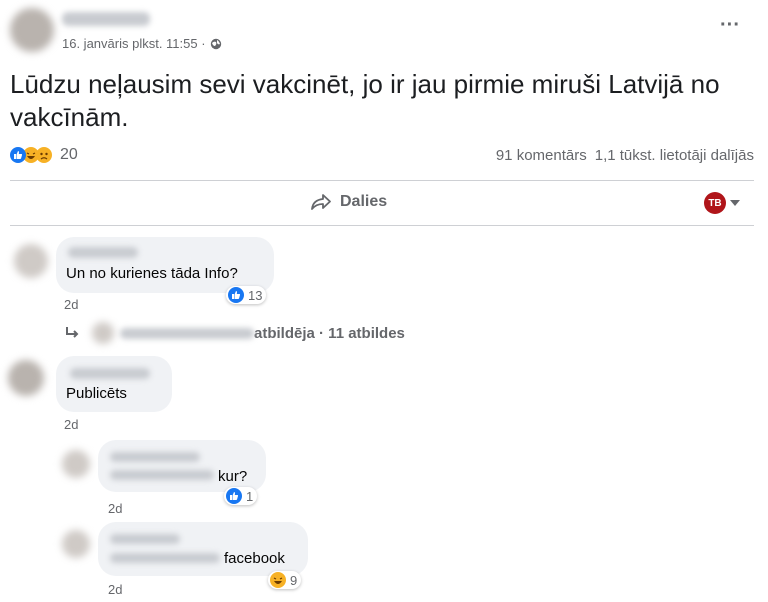 Image resolution: width=768 pixels, height=602 pixels. Describe the element at coordinates (44, 155) in the screenshot. I see `reactions-summary: 20` at that location.